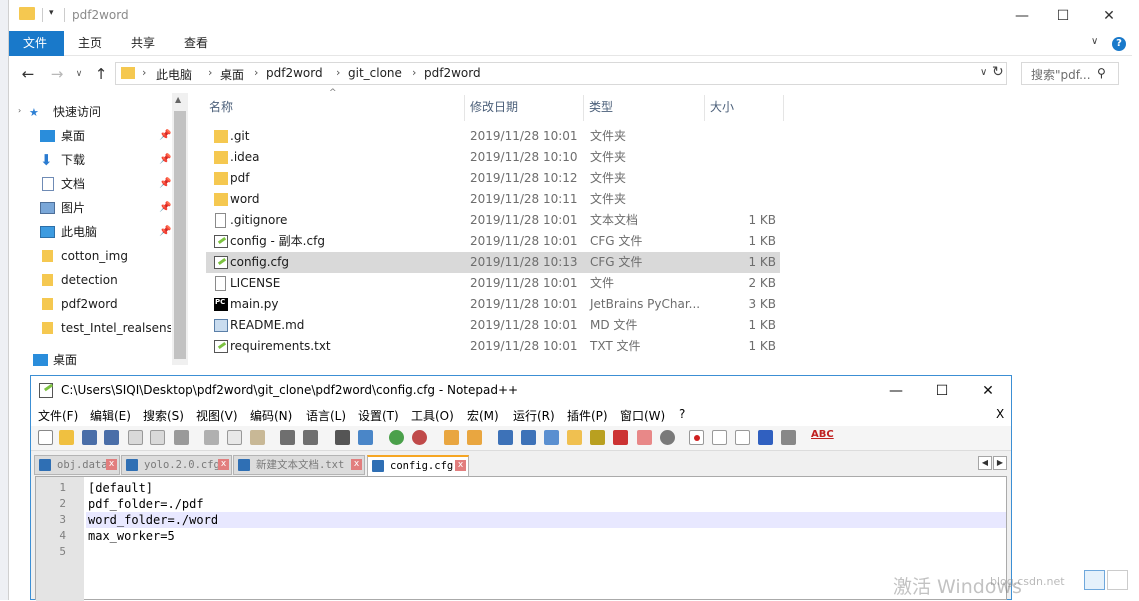  What do you see at coordinates (546, 536) in the screenshot?
I see `code-line: max_worker=5` at bounding box center [546, 536].